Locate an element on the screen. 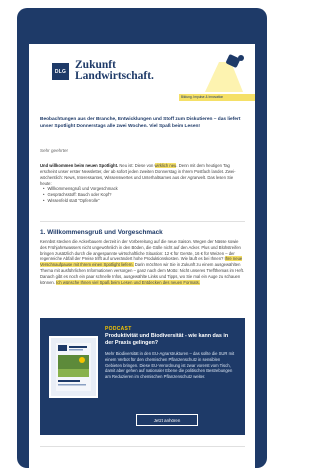 Image resolution: width=320 pixels, height=476 pixels. dlg-logo: DLG is located at coordinates (60, 71).